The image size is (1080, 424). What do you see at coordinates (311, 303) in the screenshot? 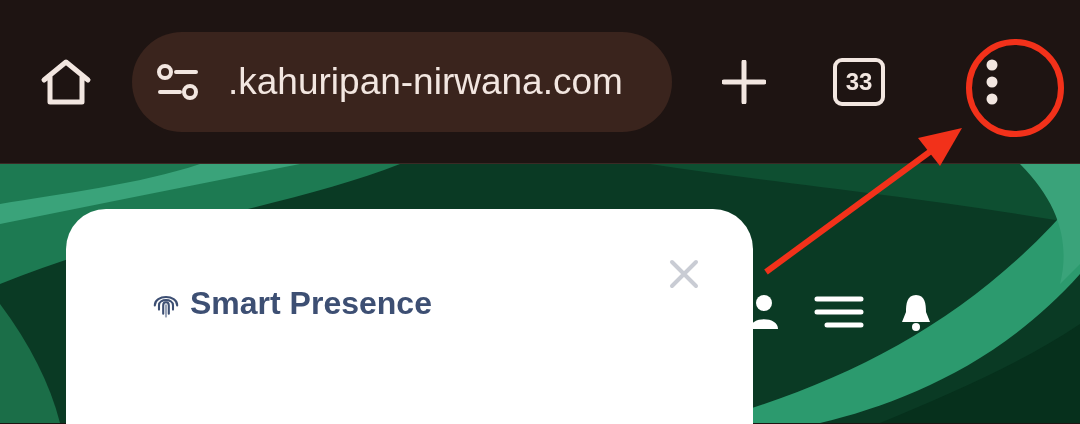
I see `app-title: Smart Presence` at bounding box center [311, 303].